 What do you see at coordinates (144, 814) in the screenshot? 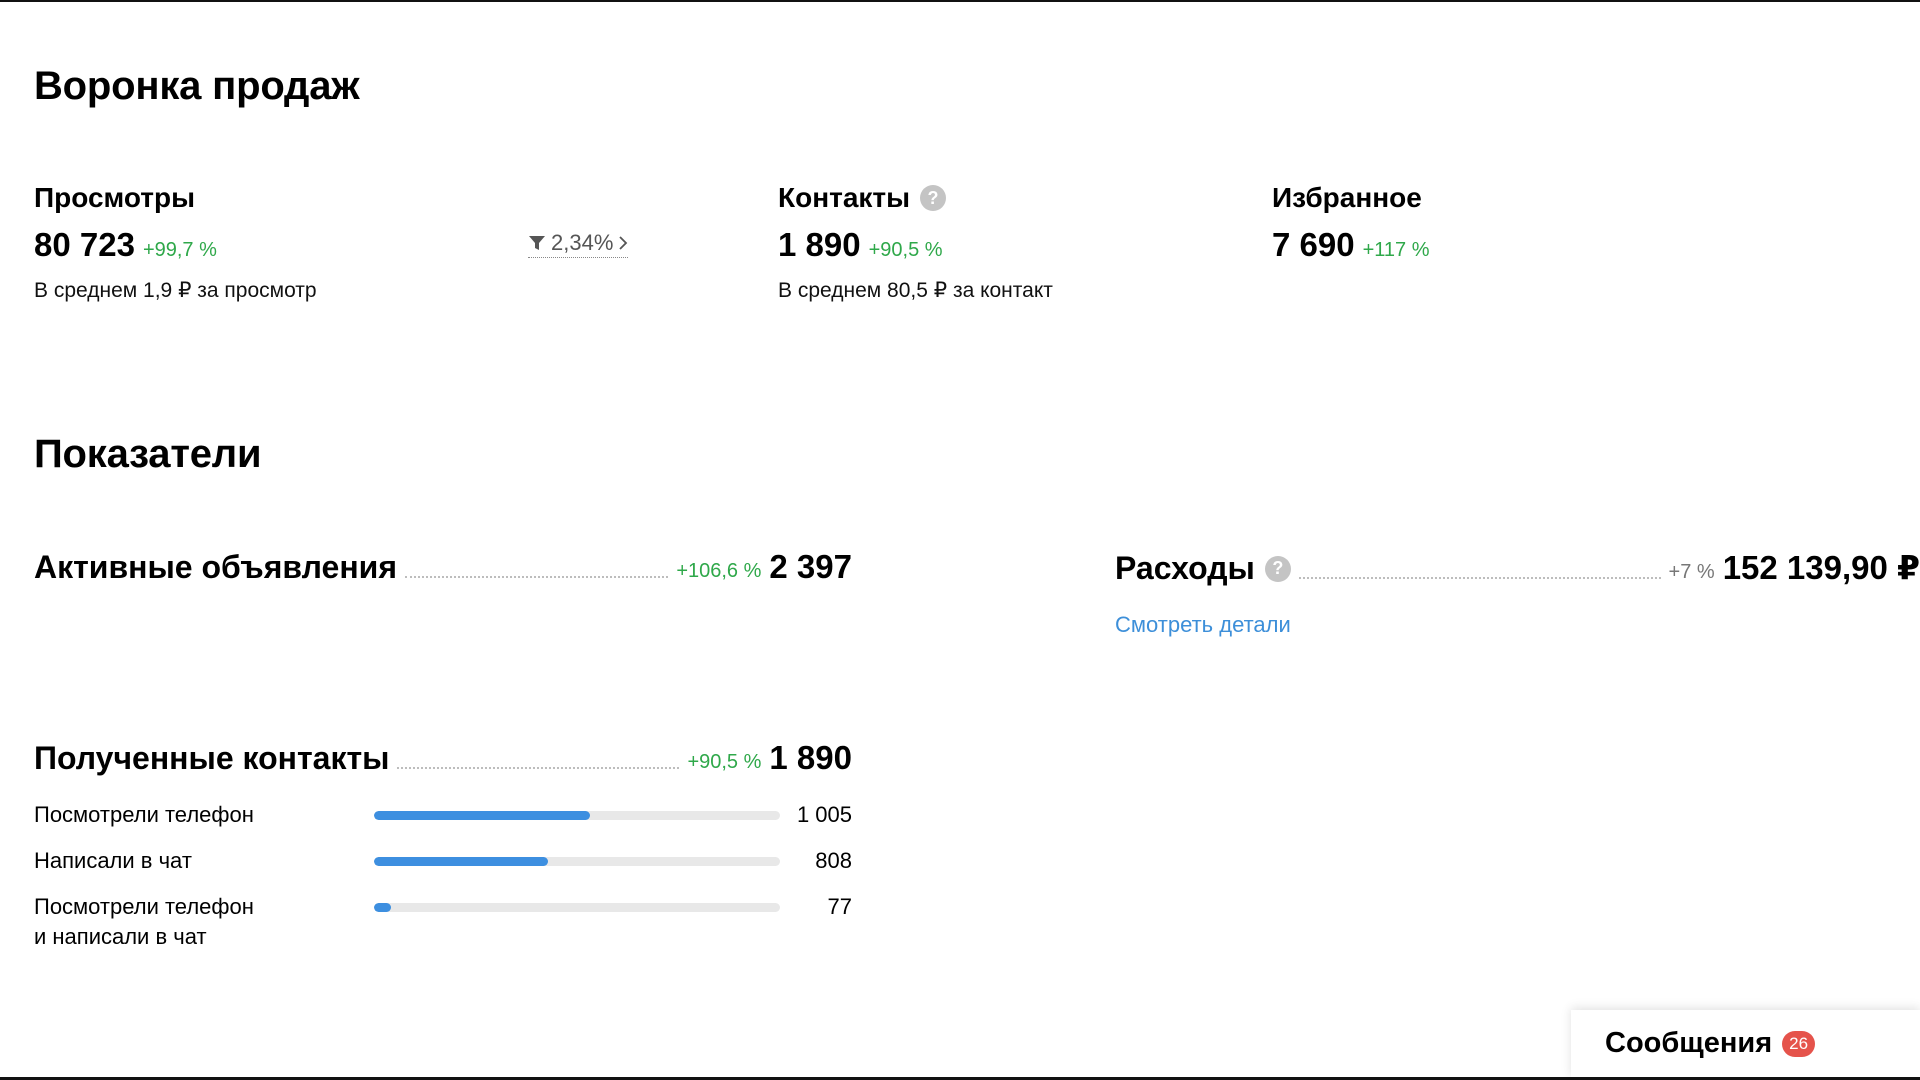
I see `breakdown-label: Посмотрели телефон` at bounding box center [144, 814].